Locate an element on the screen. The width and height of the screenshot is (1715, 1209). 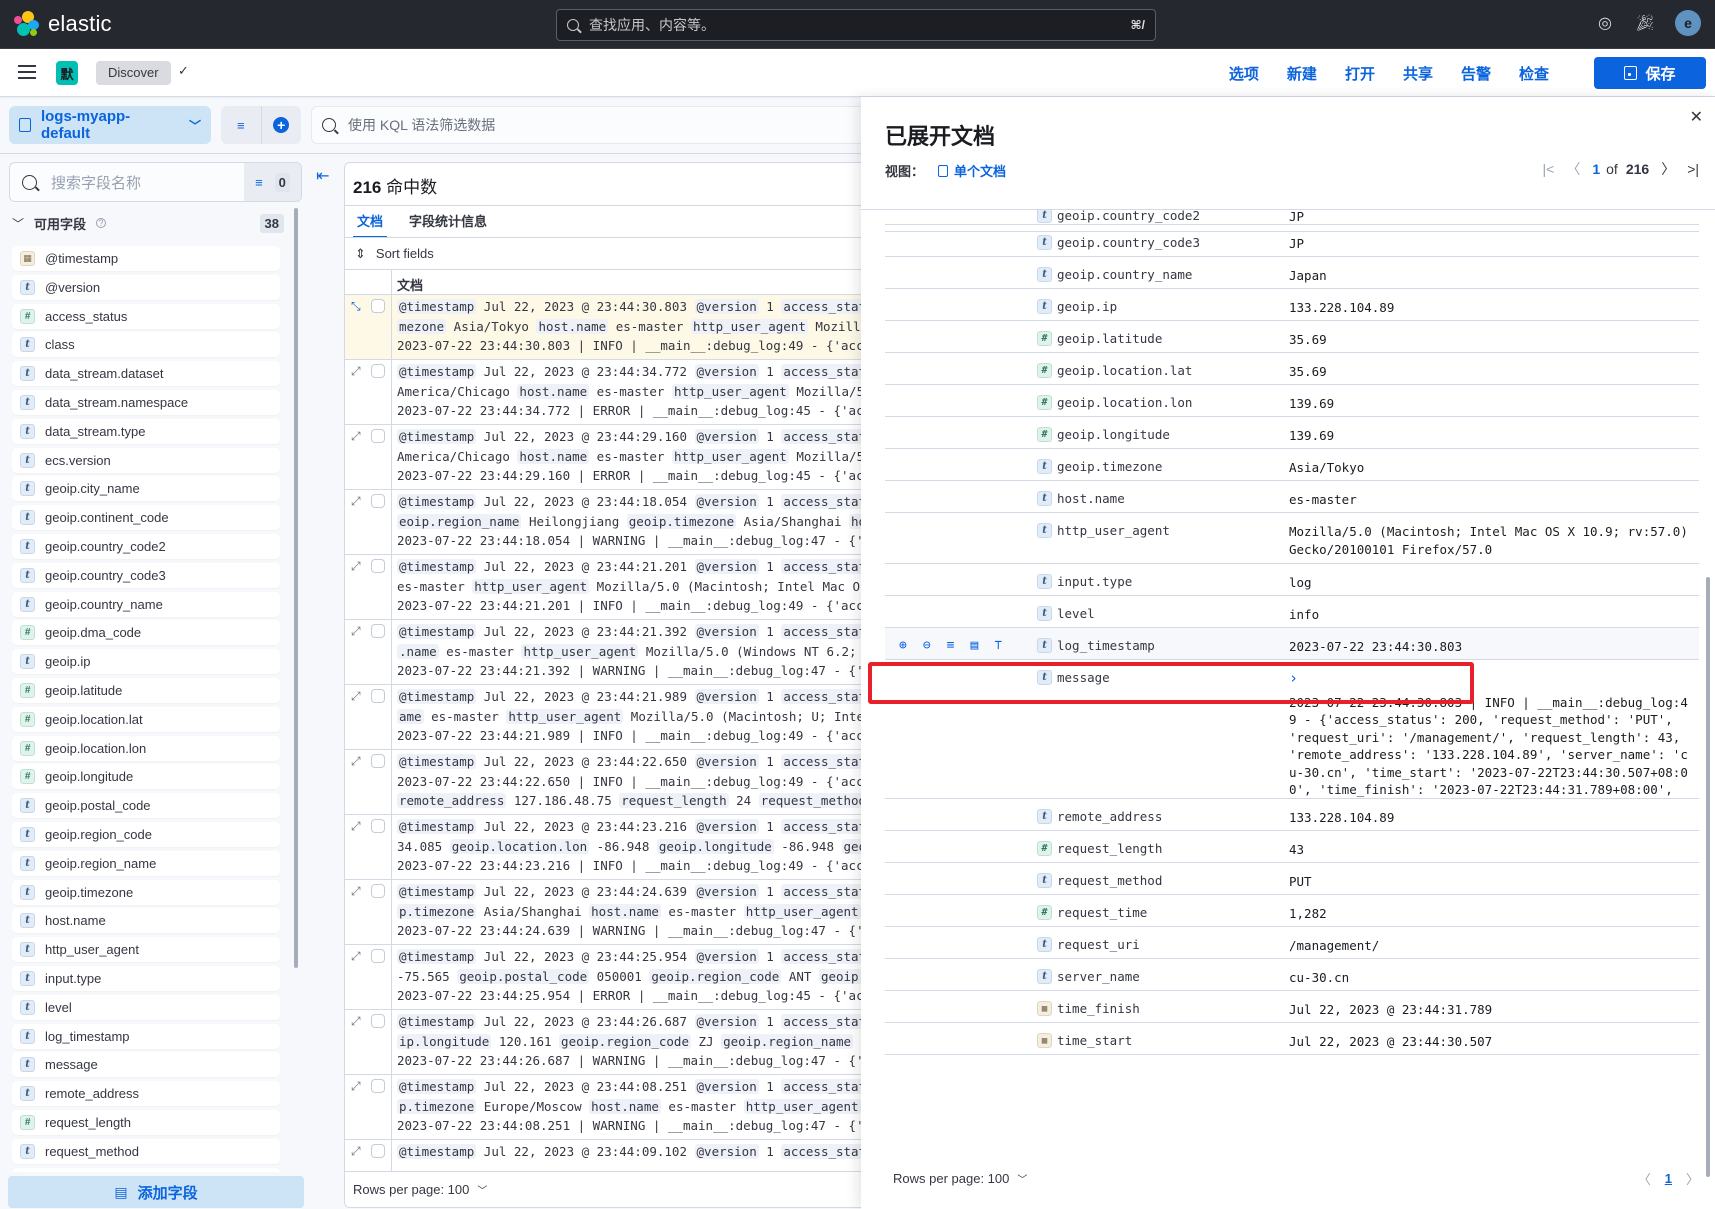
sidebar-scrollbar is located at coordinates (296, 588).